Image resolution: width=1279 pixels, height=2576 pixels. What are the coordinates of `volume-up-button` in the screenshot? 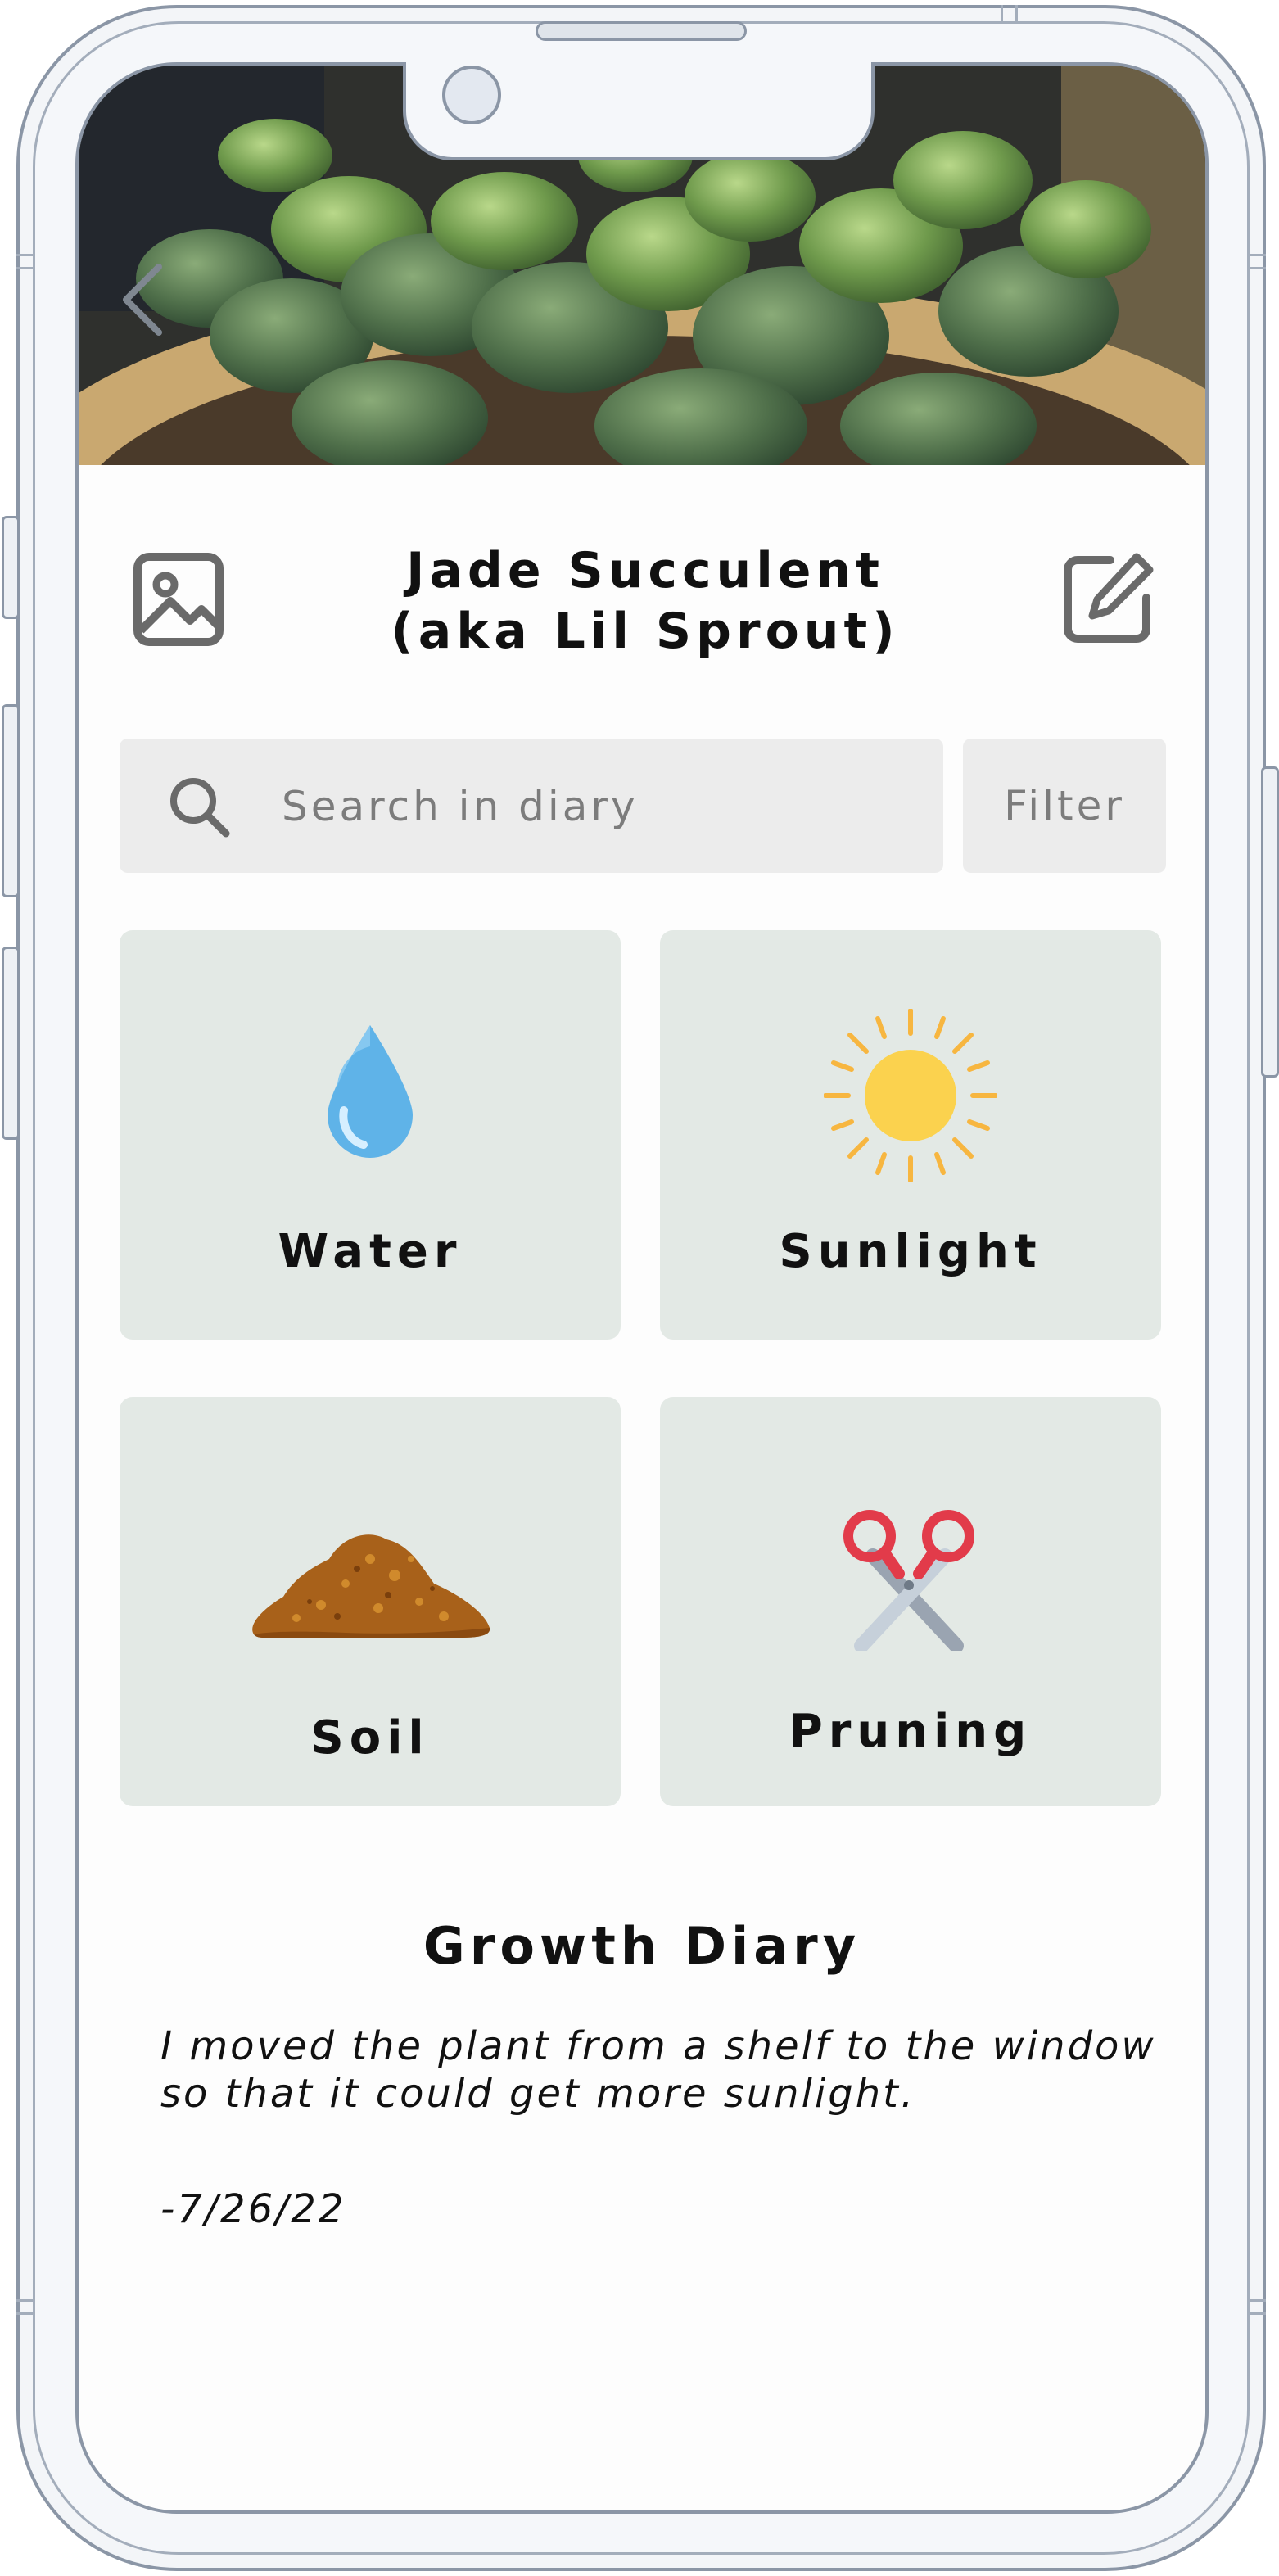 It's located at (11, 800).